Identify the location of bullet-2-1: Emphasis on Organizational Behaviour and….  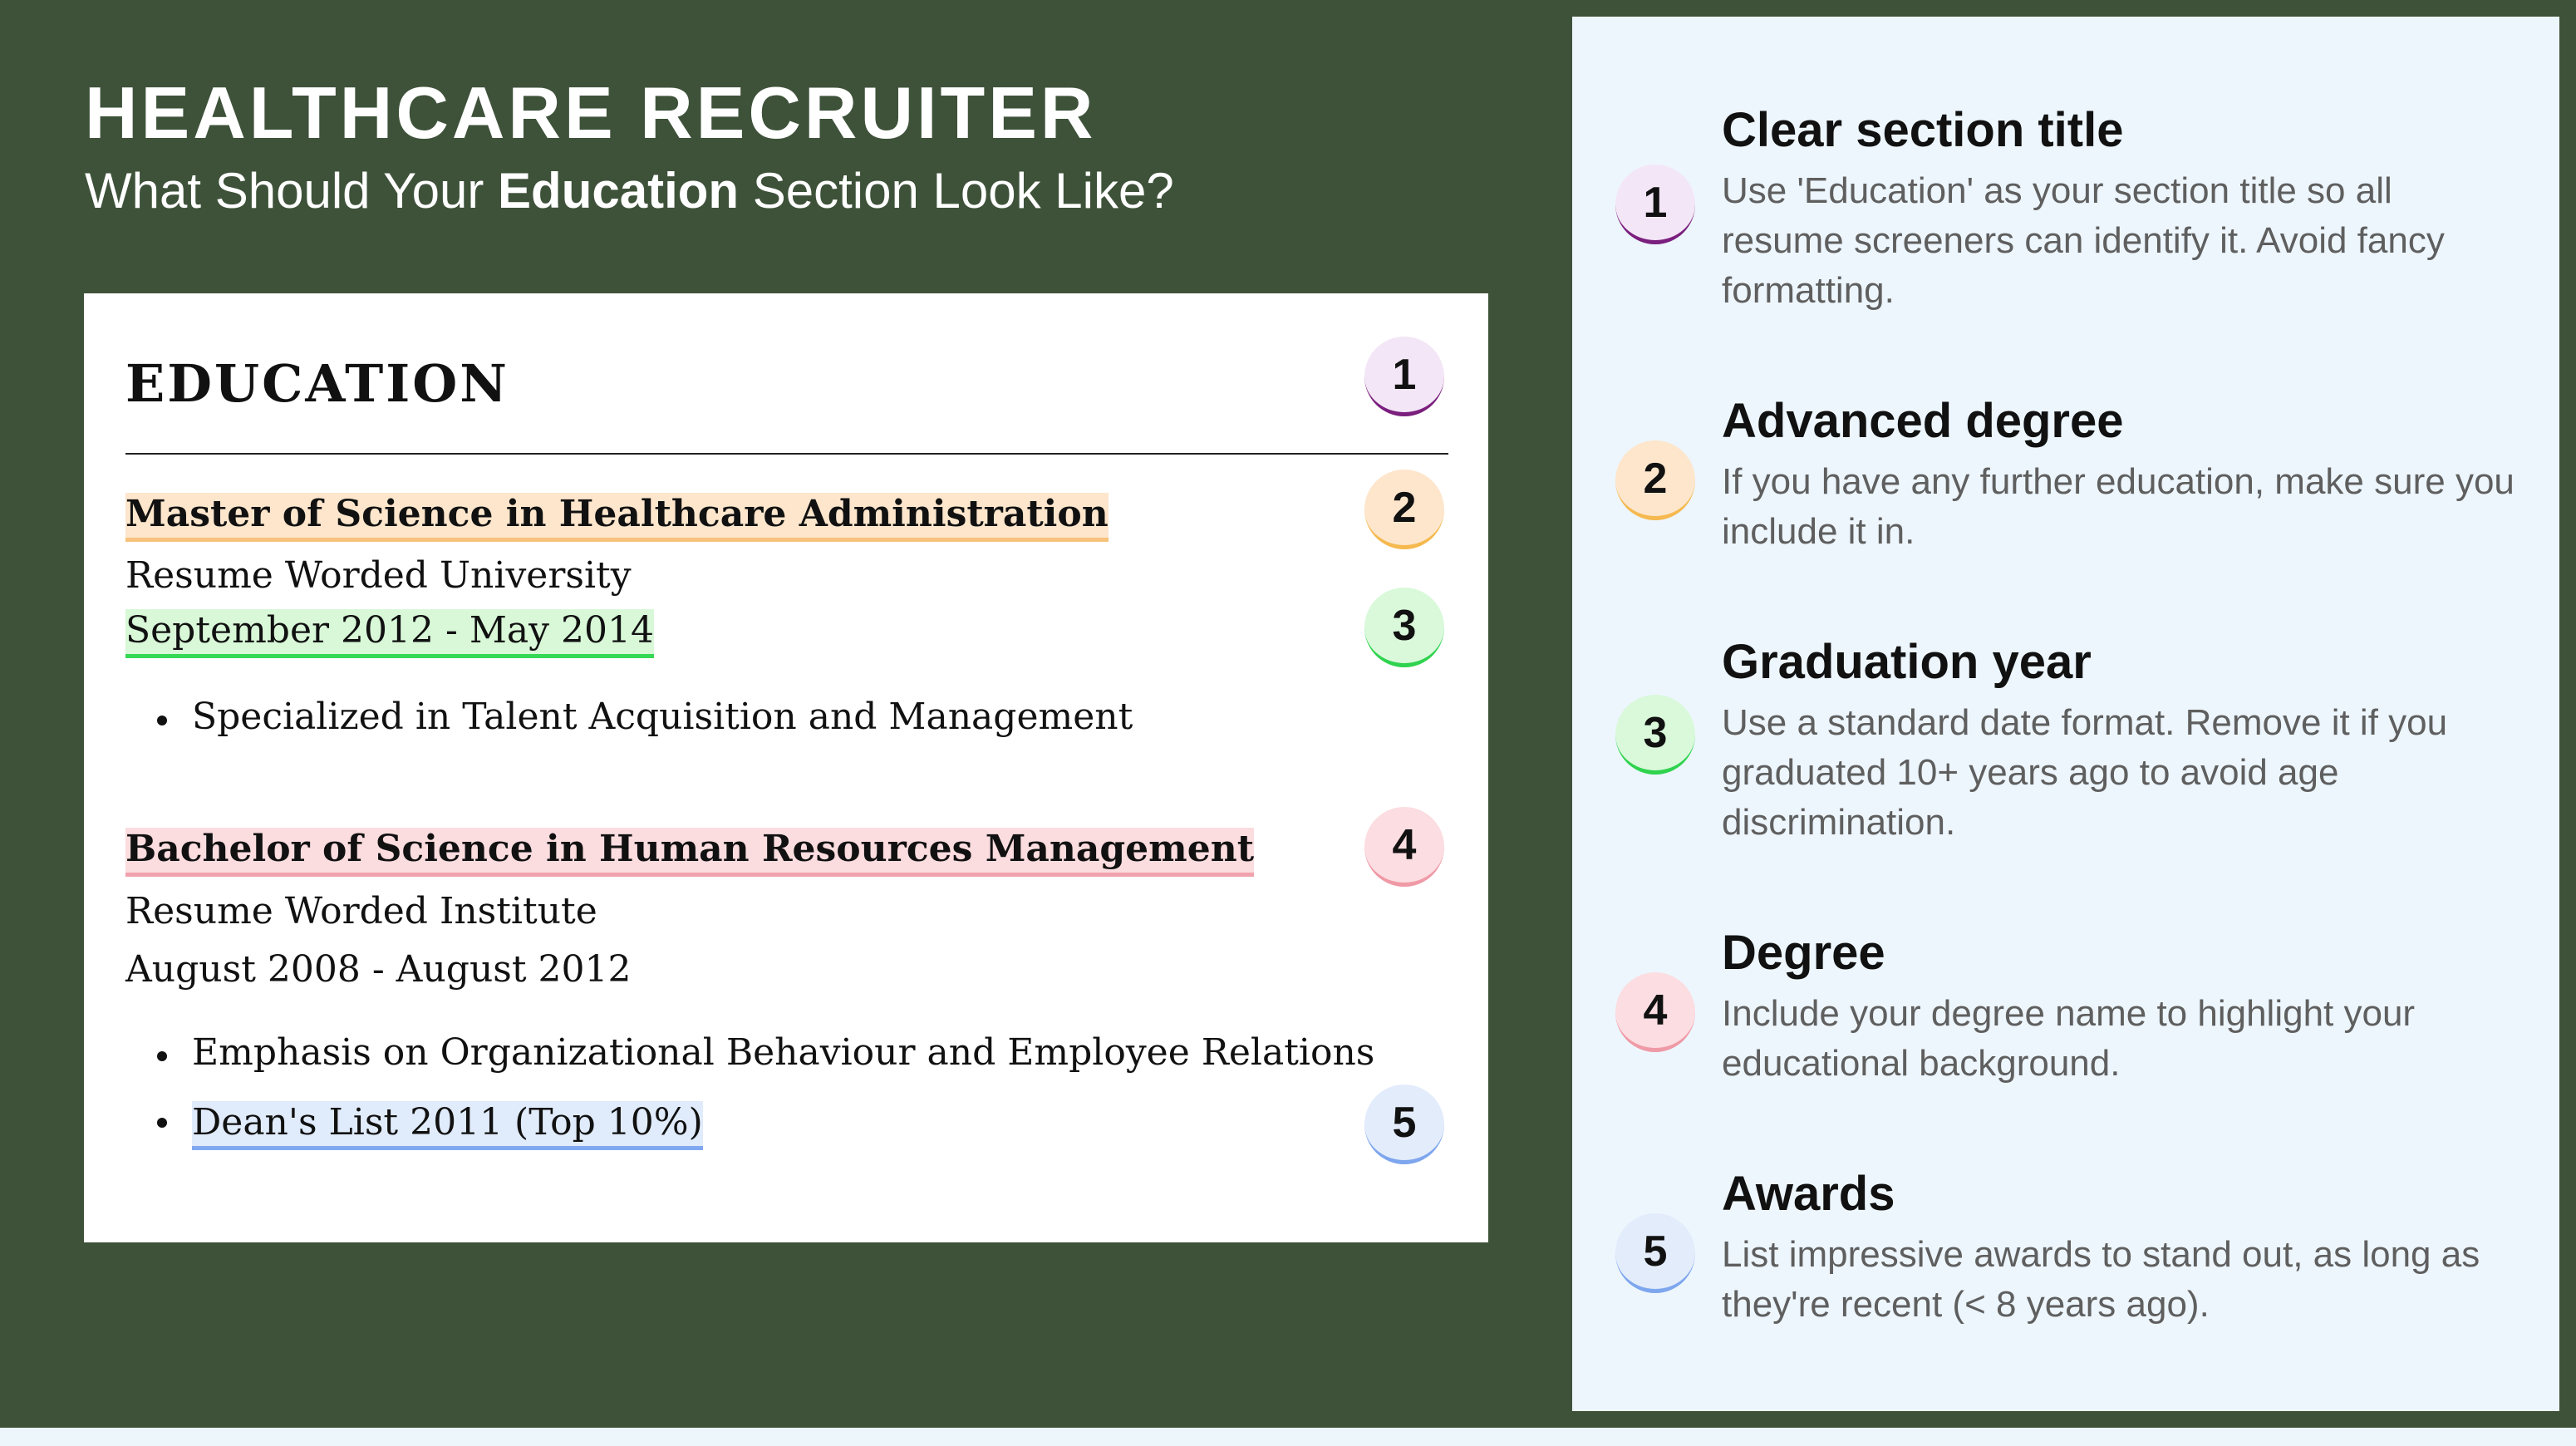
(765, 1052).